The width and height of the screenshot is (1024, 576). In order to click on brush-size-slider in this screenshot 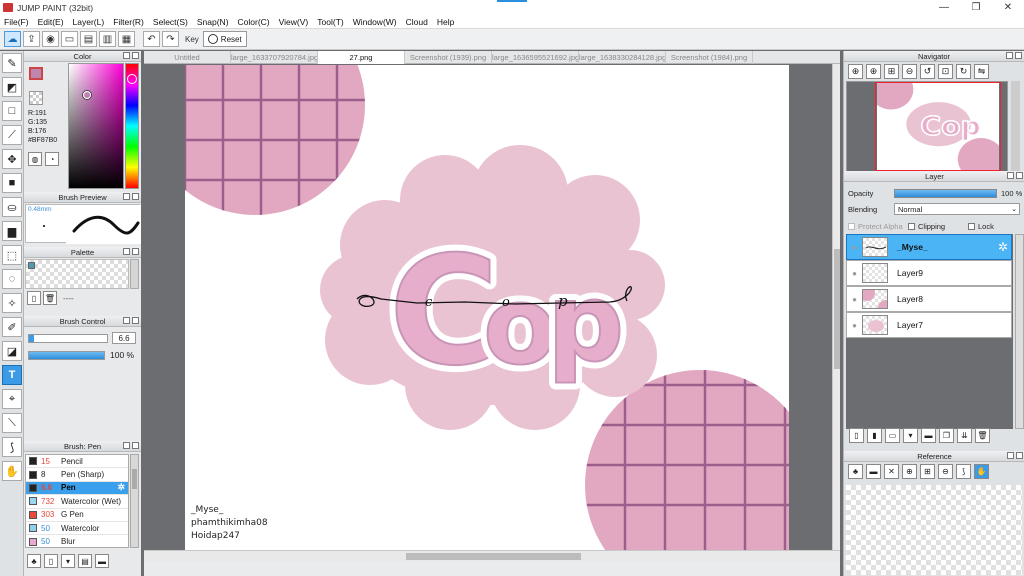, I will do `click(68, 338)`.